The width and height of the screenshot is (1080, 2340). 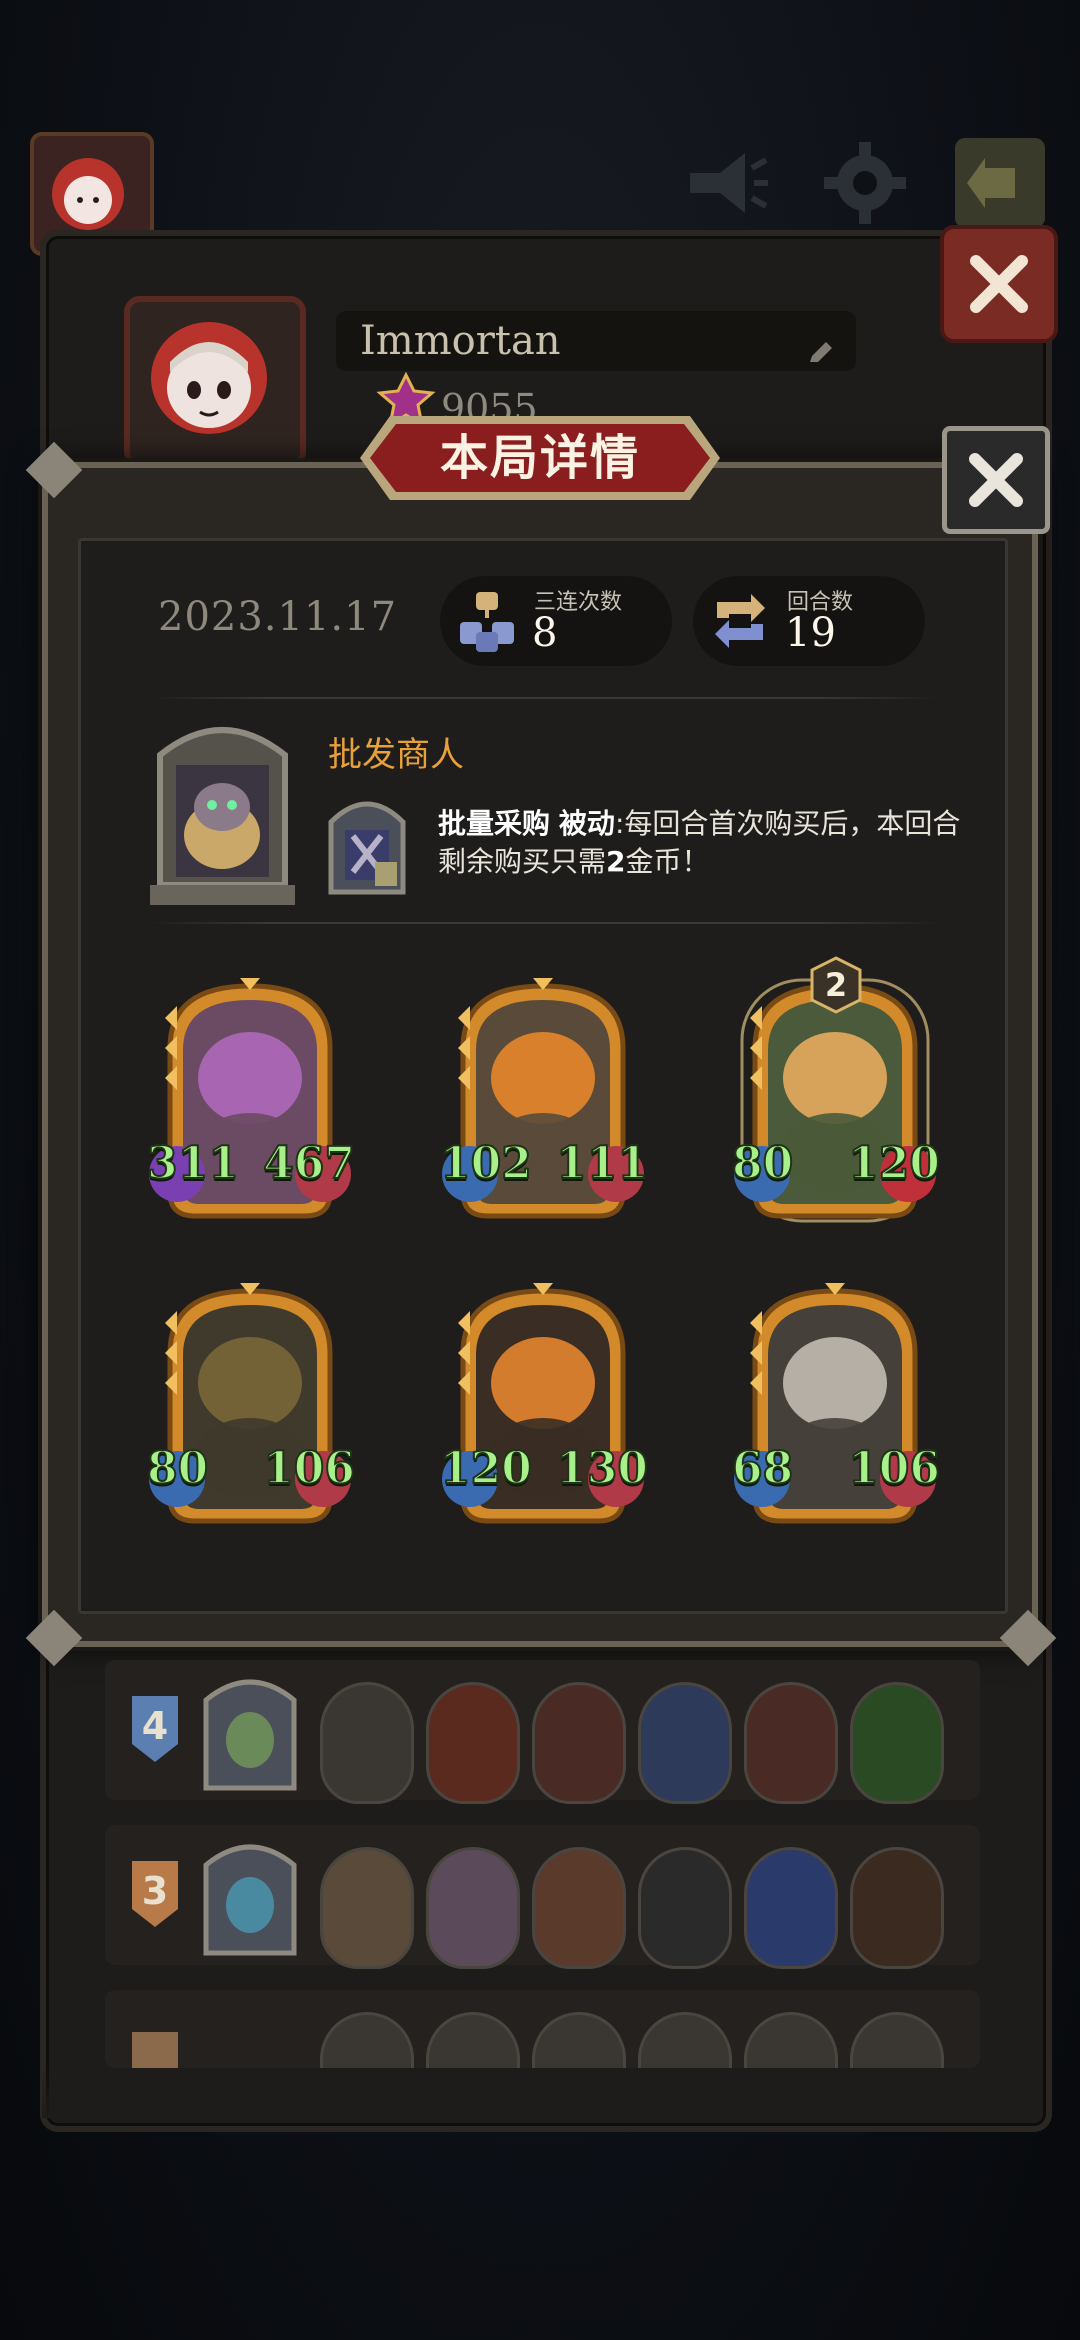 I want to click on unit-card-treant: 120 130, so click(x=544, y=1405).